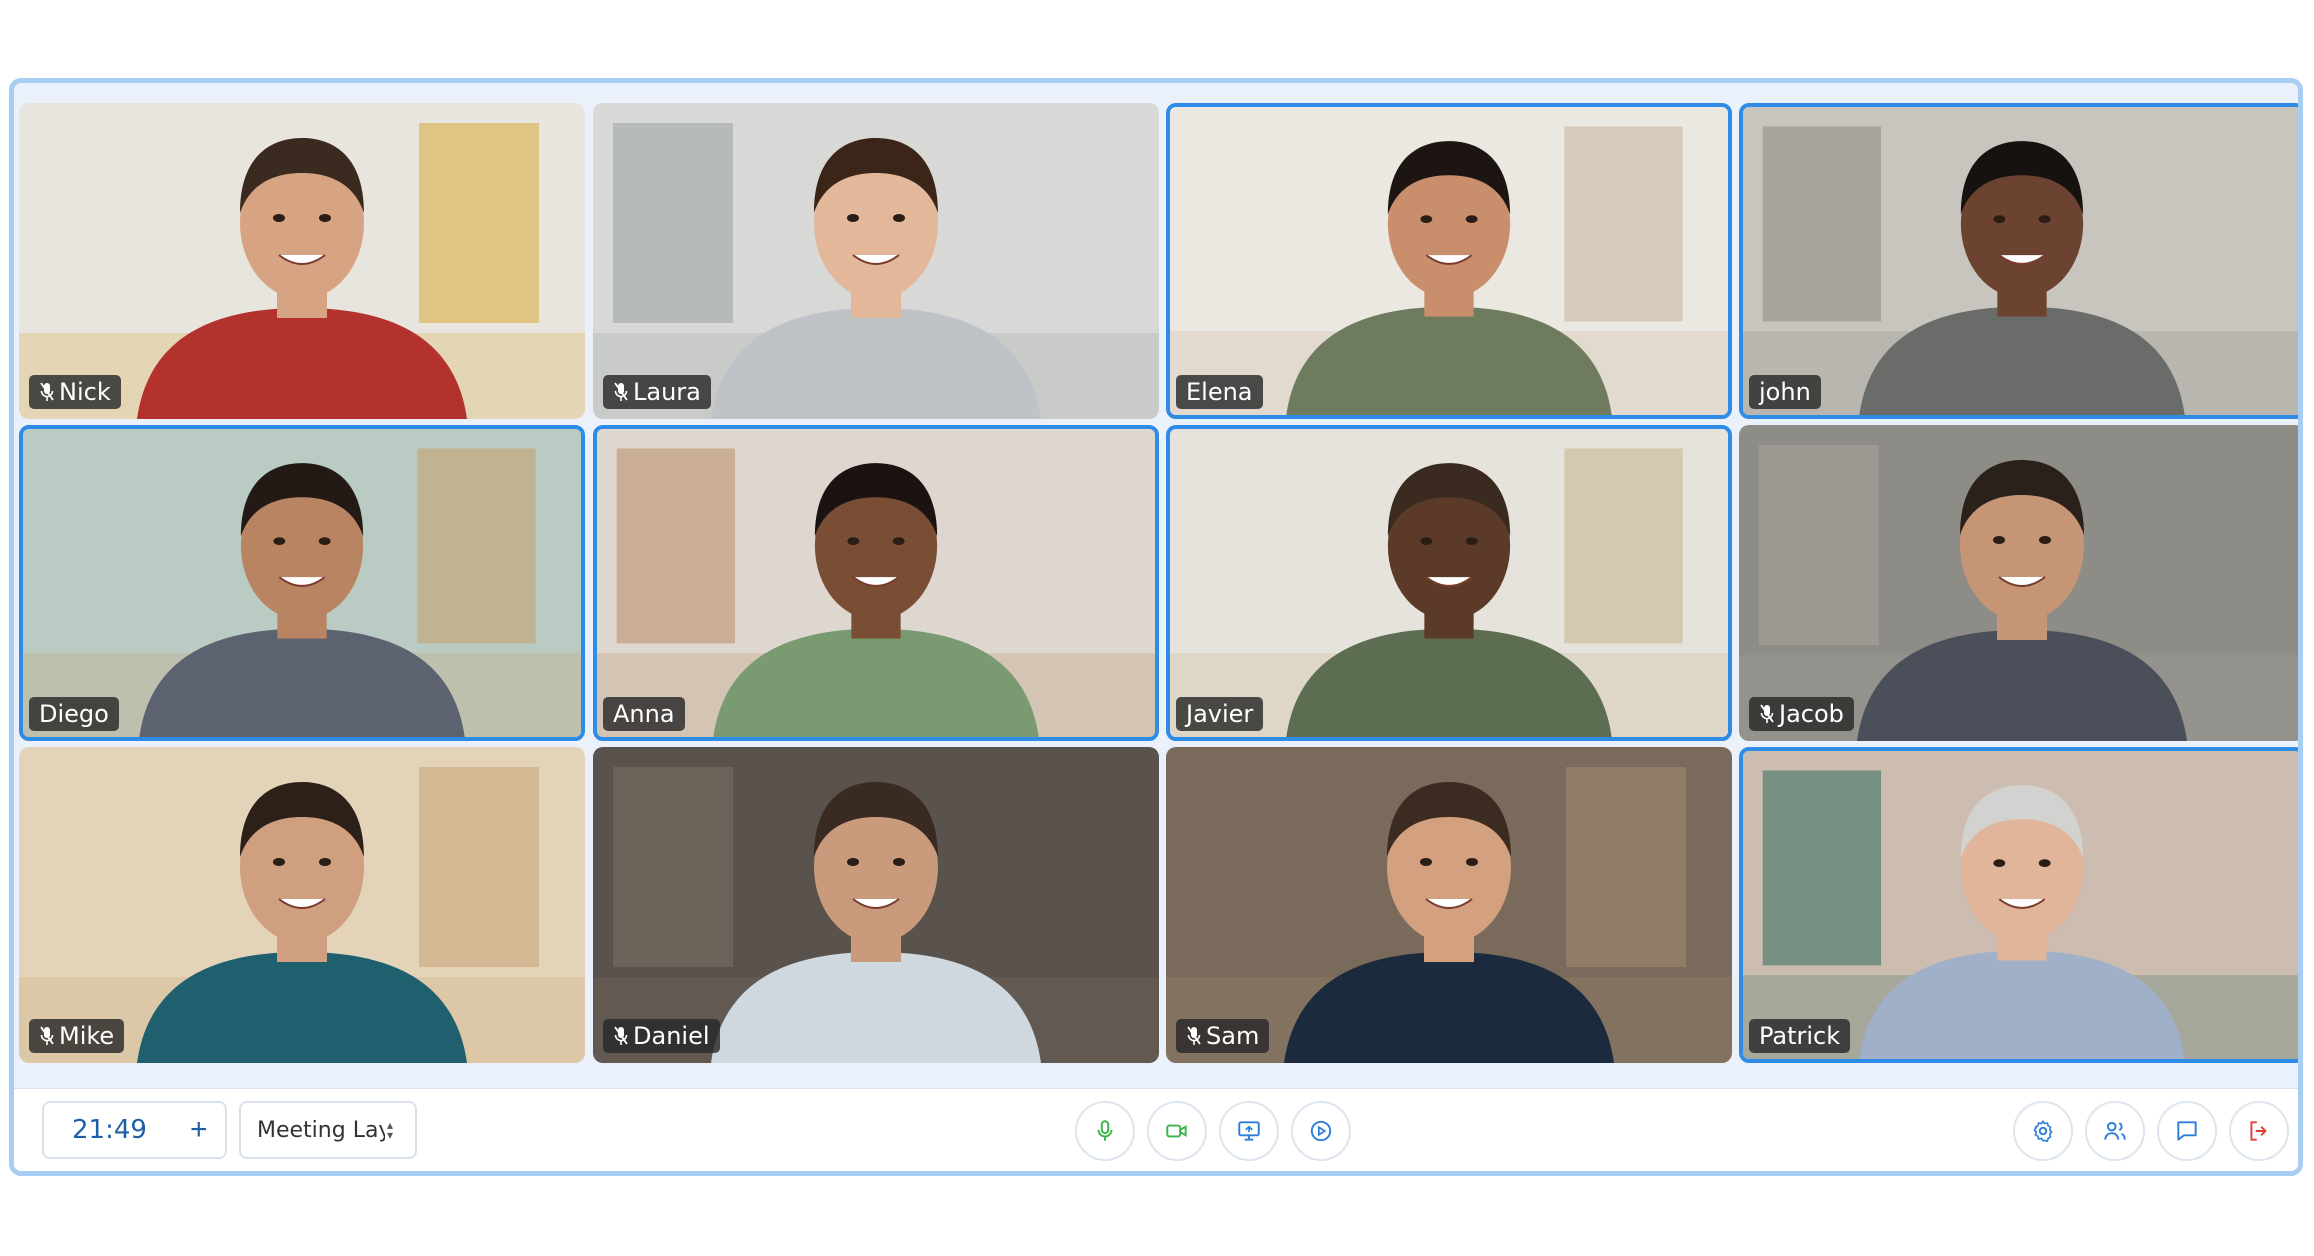  I want to click on participants-button, so click(2115, 1131).